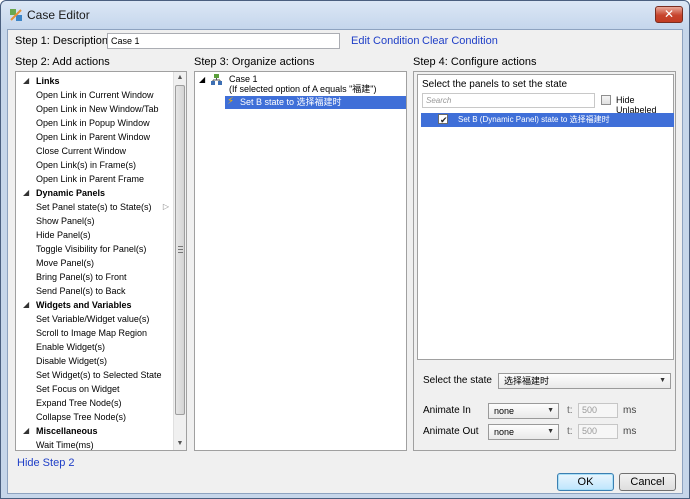 The height and width of the screenshot is (499, 690). I want to click on scroll-thumb, so click(180, 250).